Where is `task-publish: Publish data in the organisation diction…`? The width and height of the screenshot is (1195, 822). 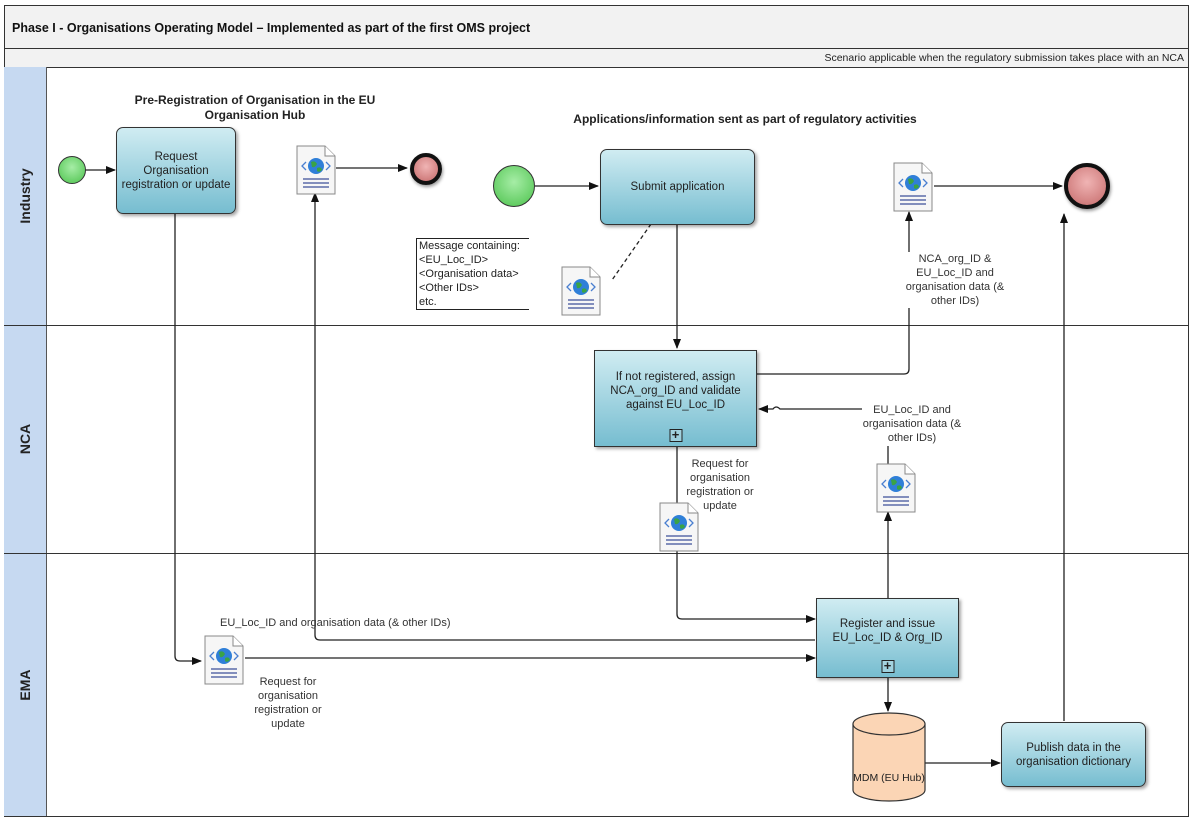 task-publish: Publish data in the organisation diction… is located at coordinates (1073, 754).